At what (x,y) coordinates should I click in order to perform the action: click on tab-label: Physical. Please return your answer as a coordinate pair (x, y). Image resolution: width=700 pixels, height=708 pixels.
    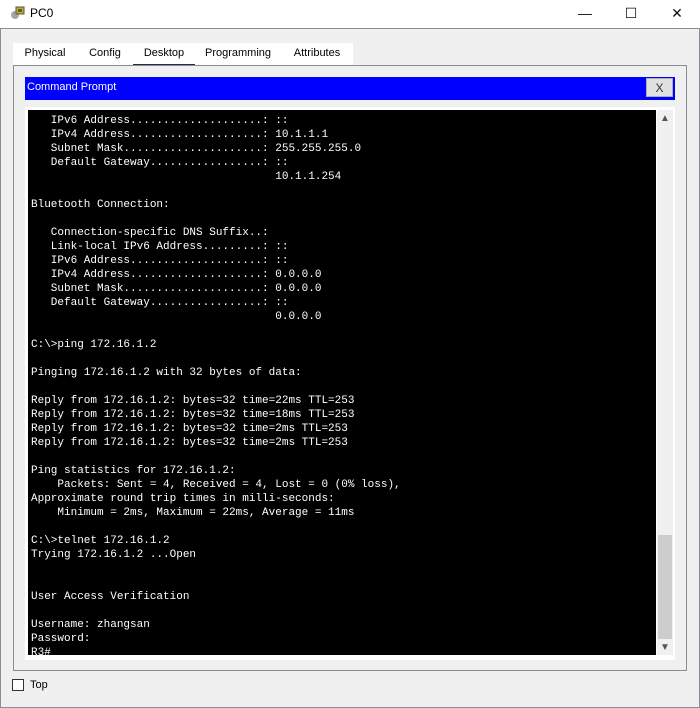
    Looking at the image, I should click on (45, 53).